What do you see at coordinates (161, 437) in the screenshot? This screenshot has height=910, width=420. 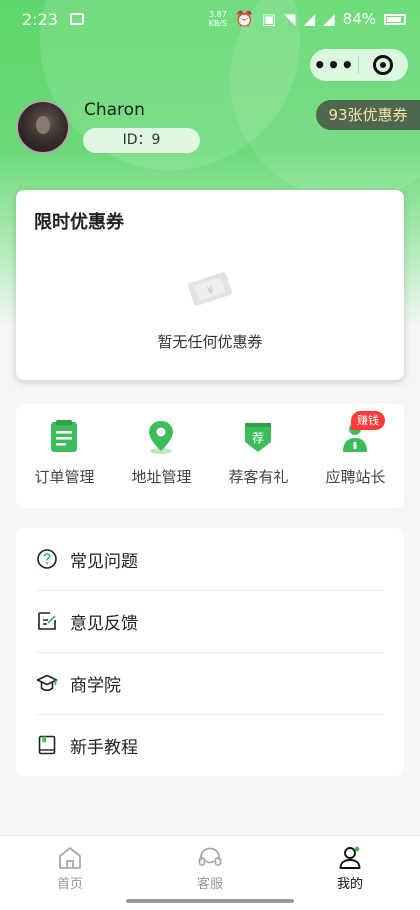 I see `location-pin-icon` at bounding box center [161, 437].